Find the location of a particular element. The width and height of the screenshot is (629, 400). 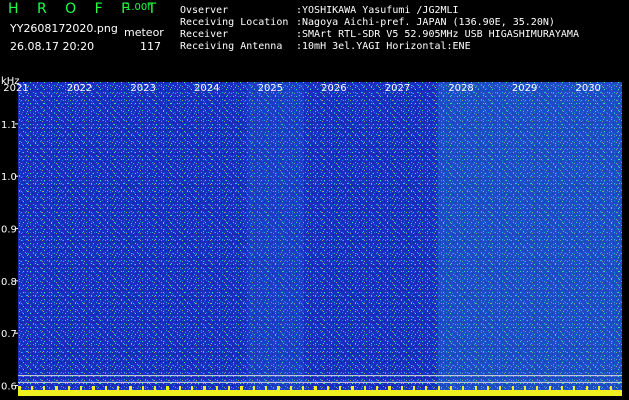

version-label: 1.00f is located at coordinates (138, 7).